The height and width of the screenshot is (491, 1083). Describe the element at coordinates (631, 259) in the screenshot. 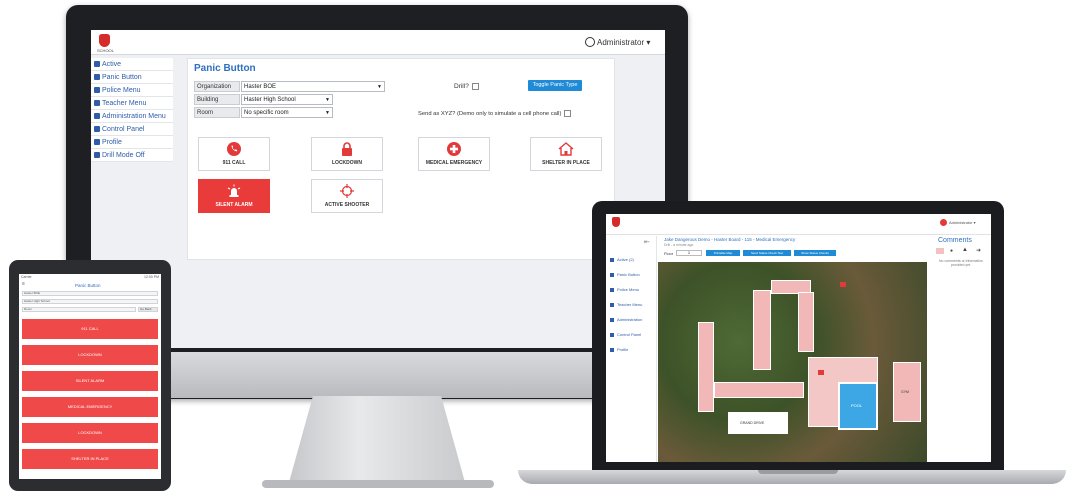

I see `laptop-sidebar-item-active: Active (2)` at that location.